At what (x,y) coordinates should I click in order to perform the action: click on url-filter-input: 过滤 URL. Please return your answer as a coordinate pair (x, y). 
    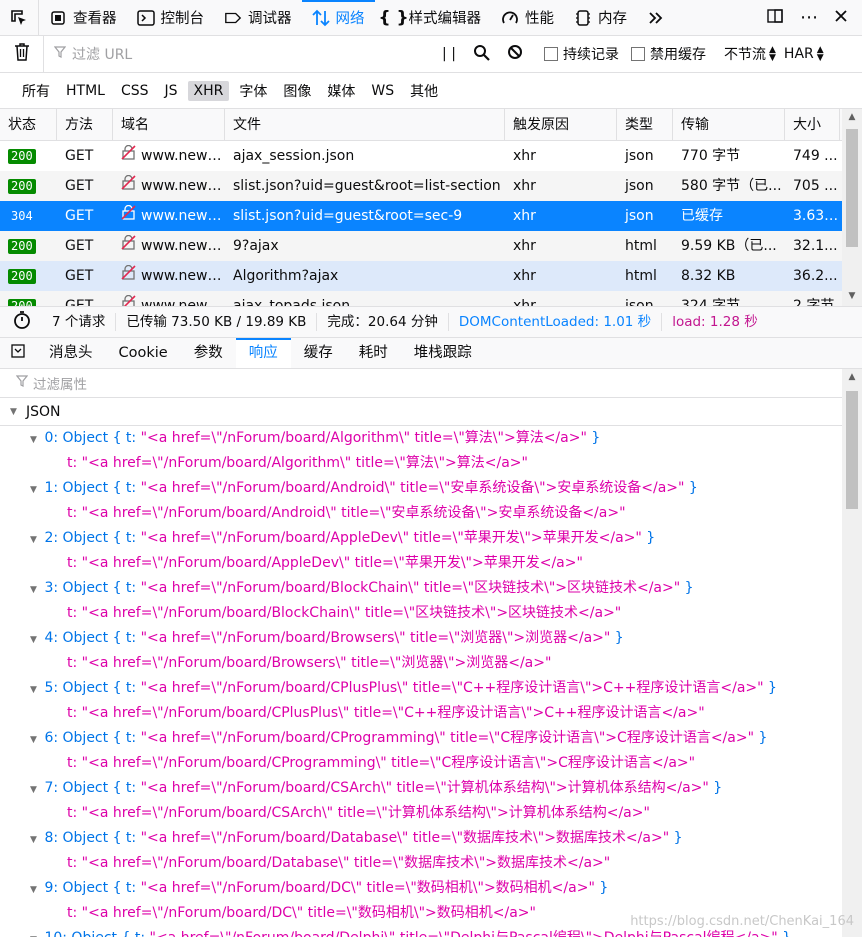
    Looking at the image, I should click on (239, 54).